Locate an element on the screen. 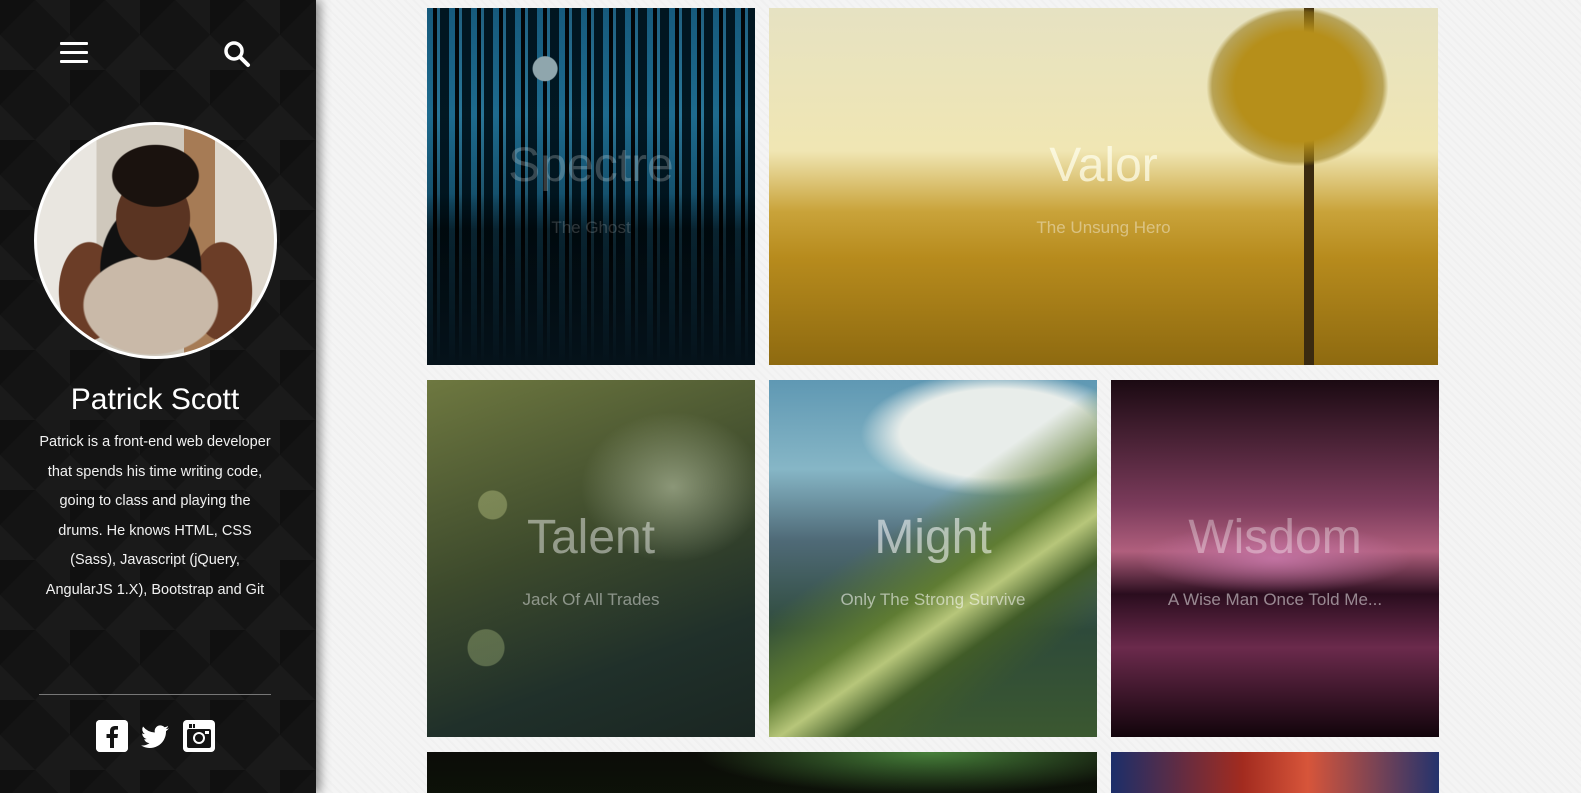 This screenshot has height=793, width=1581. hamburger-menu-icon is located at coordinates (74, 54).